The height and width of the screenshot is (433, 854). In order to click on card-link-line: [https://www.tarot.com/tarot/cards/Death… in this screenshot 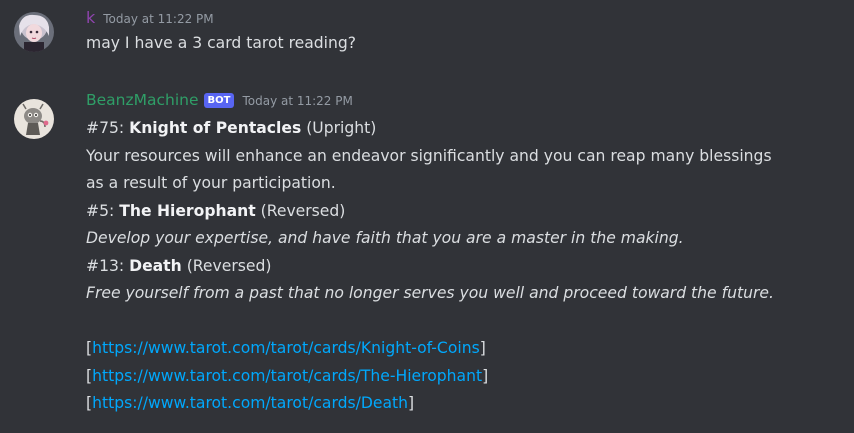, I will do `click(465, 404)`.